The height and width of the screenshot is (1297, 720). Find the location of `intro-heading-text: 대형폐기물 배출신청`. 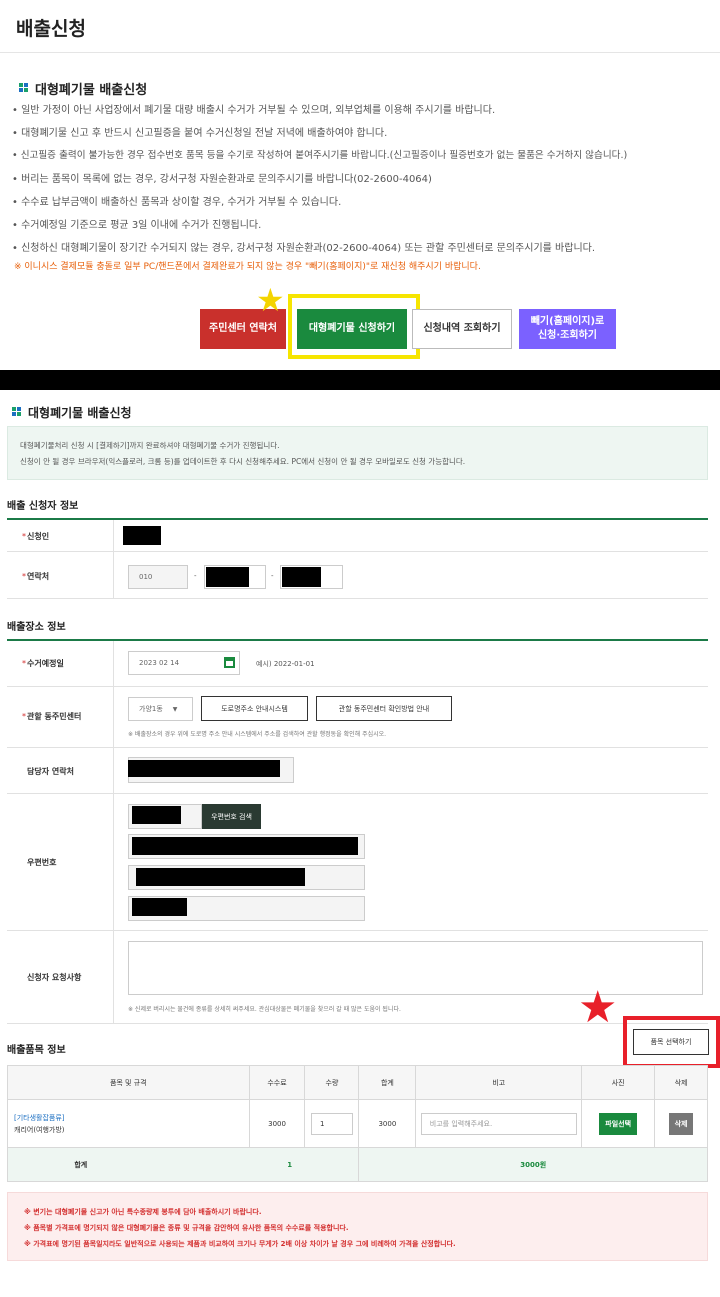

intro-heading-text: 대형폐기물 배출신청 is located at coordinates (91, 90).